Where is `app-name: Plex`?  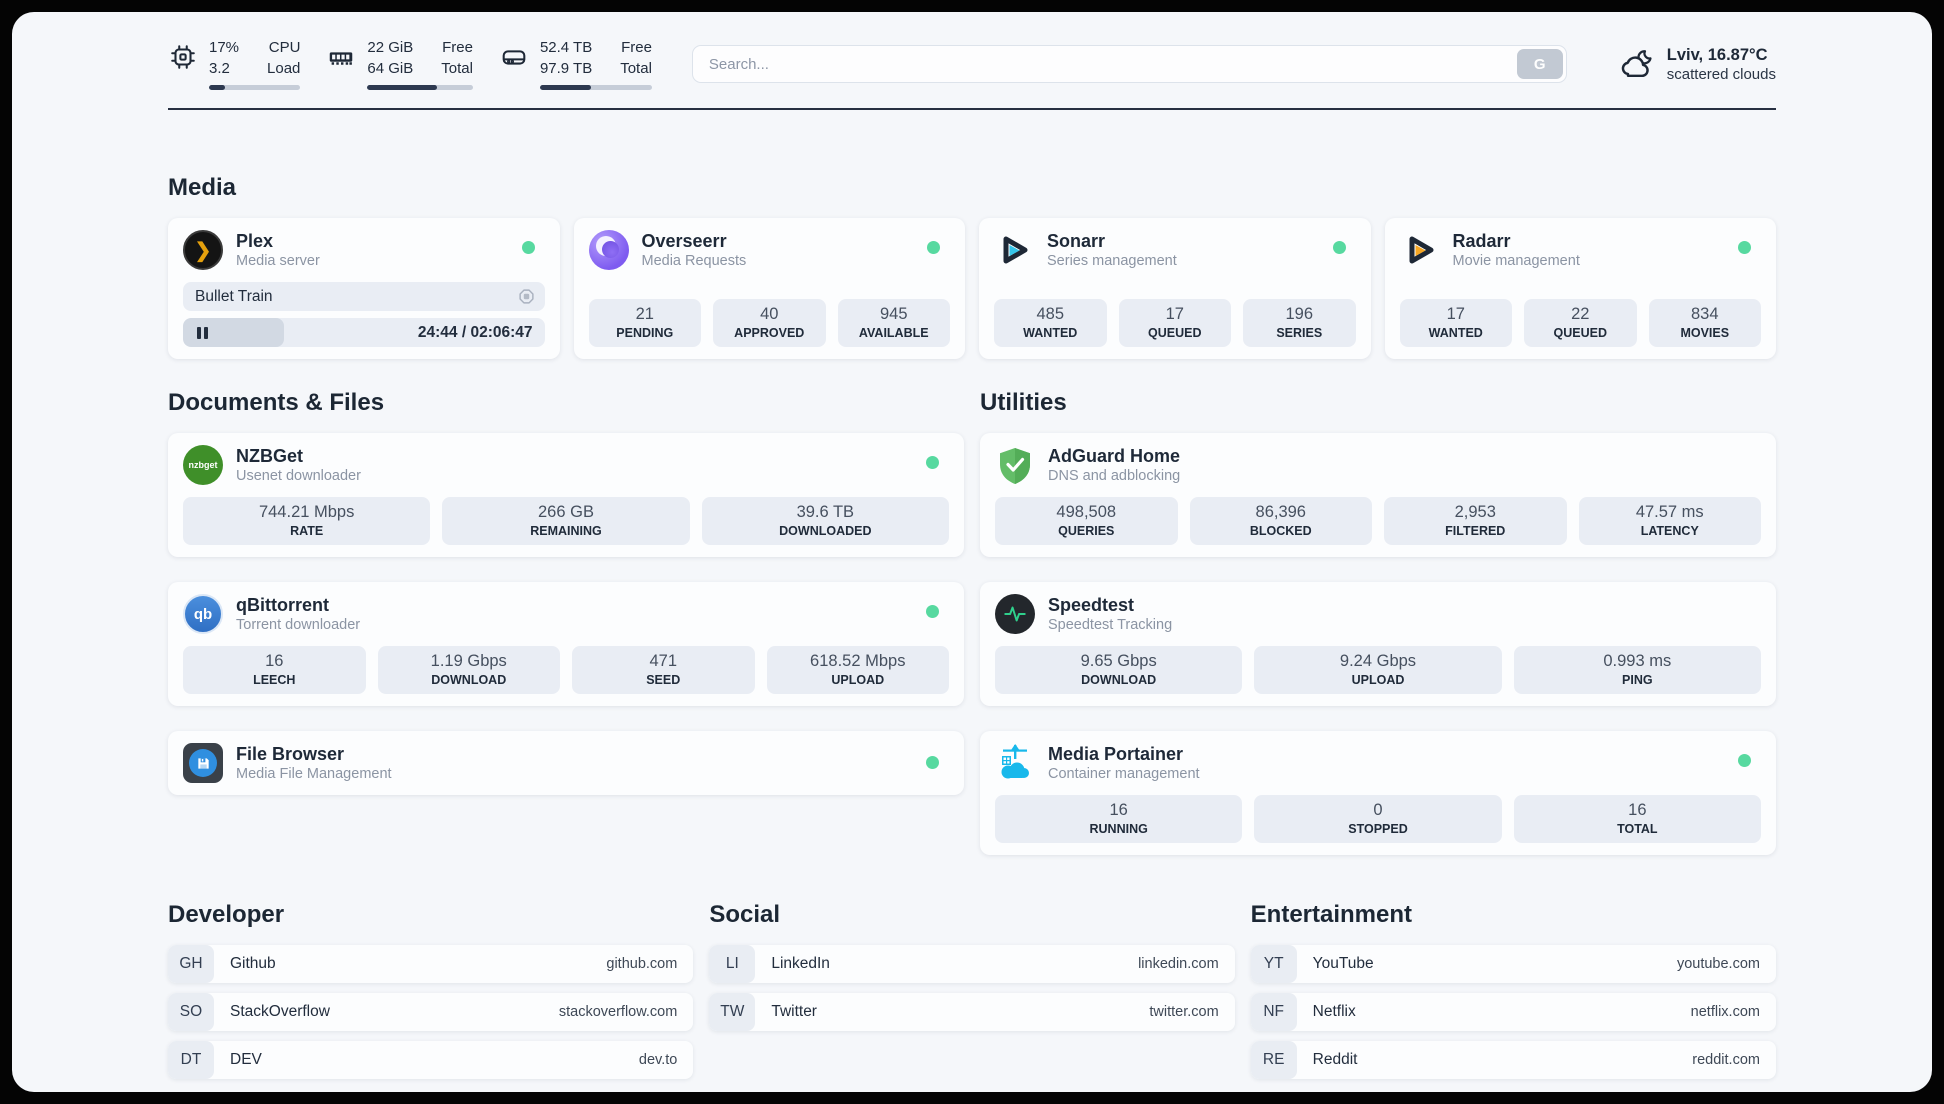
app-name: Plex is located at coordinates (255, 240).